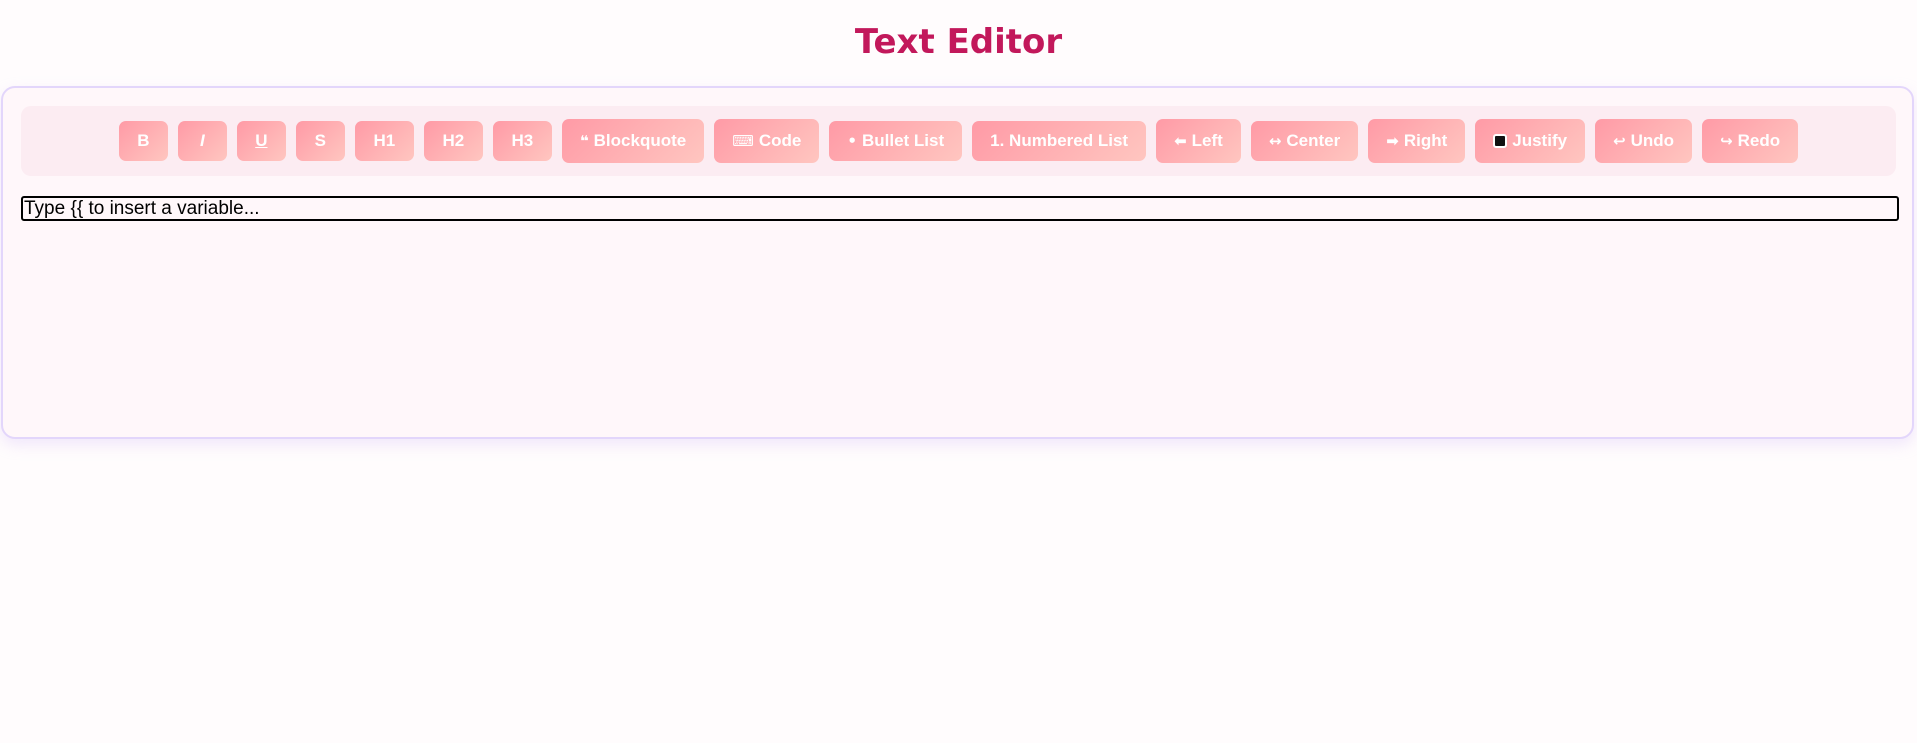 The height and width of the screenshot is (743, 1917). I want to click on undo-button: ↩ Undo, so click(1644, 141).